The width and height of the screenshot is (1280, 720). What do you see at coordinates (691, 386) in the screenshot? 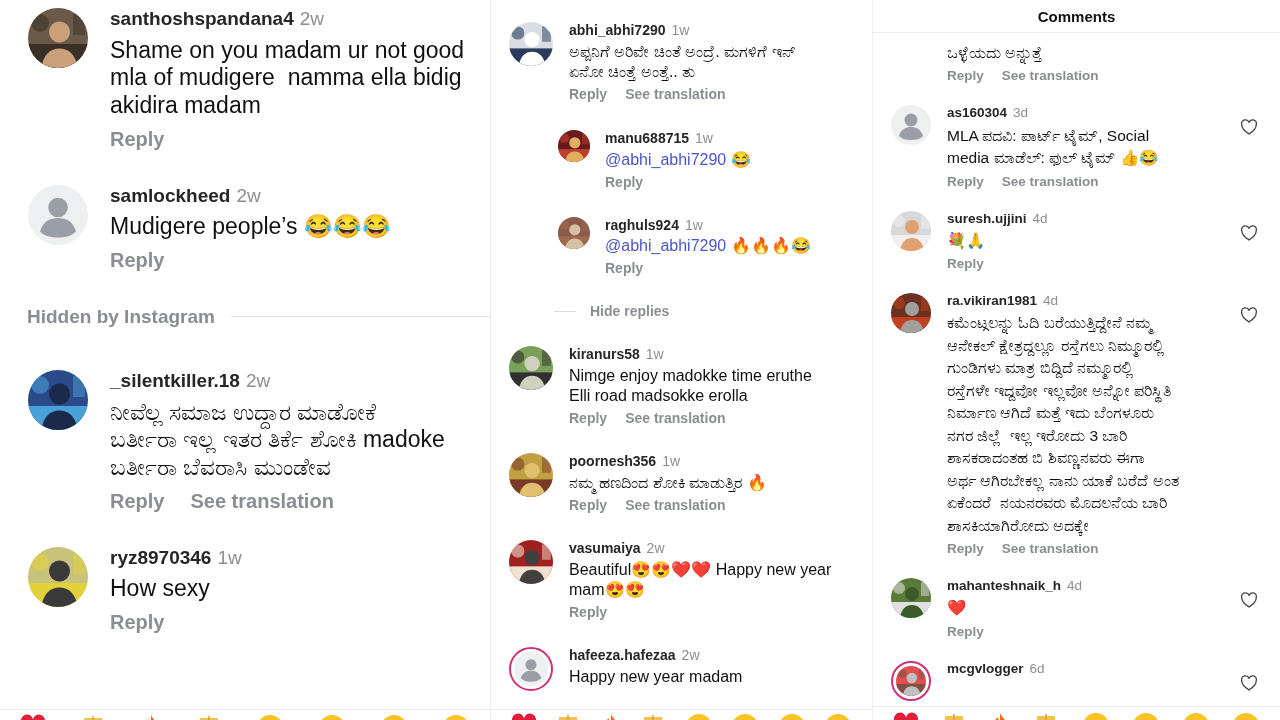
I see `comment-text: Nimge enjoy madokke time eruthe Elli road madsokke erolla` at bounding box center [691, 386].